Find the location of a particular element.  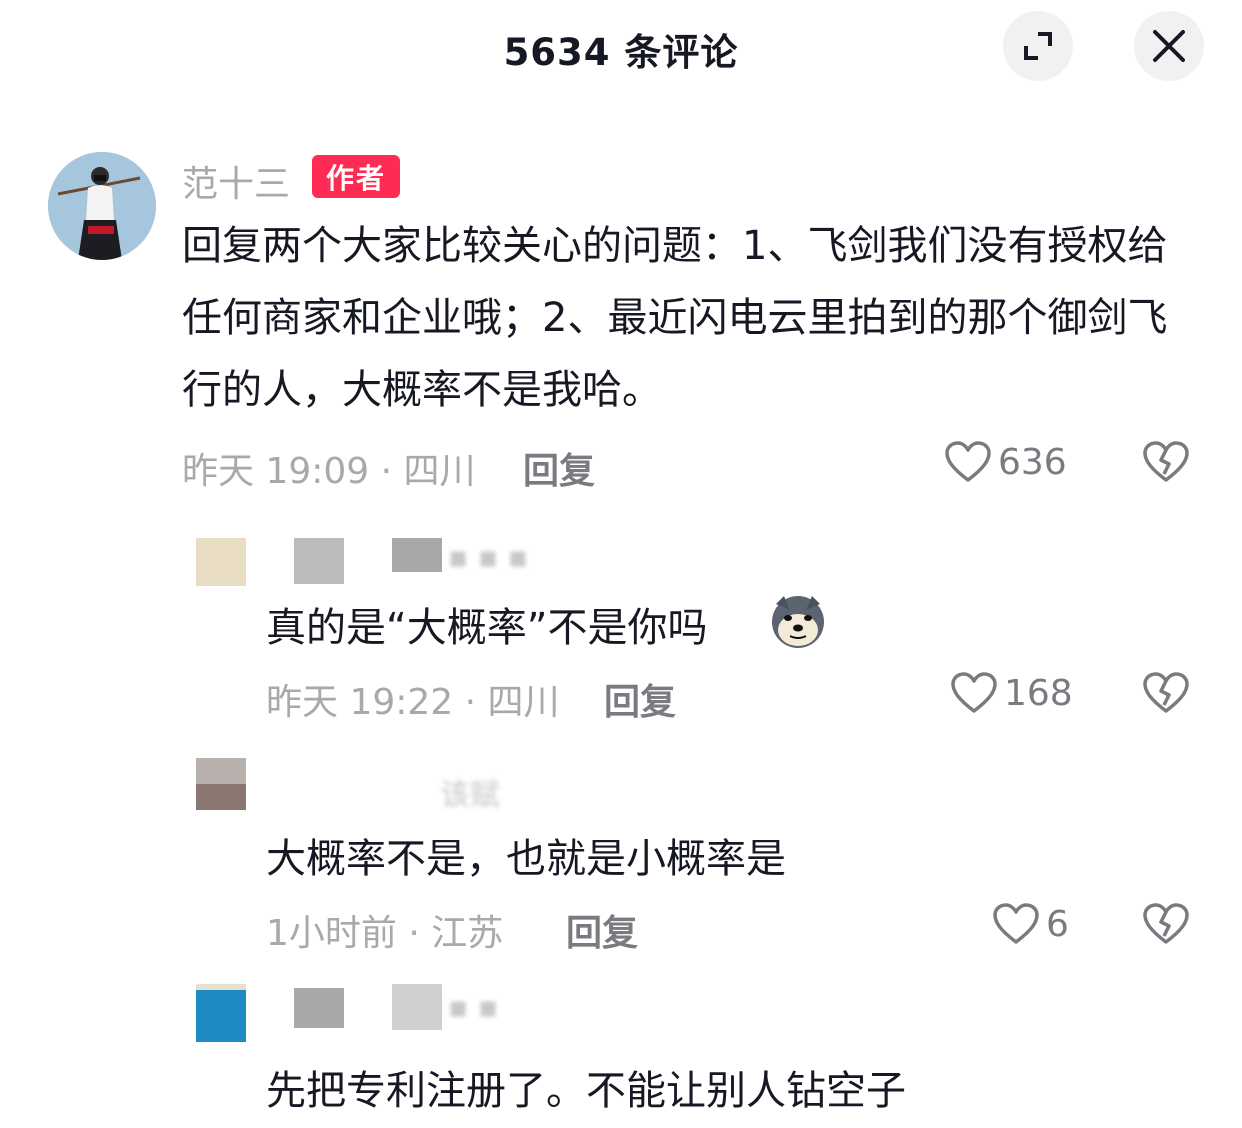

avatar-image is located at coordinates (102, 206).